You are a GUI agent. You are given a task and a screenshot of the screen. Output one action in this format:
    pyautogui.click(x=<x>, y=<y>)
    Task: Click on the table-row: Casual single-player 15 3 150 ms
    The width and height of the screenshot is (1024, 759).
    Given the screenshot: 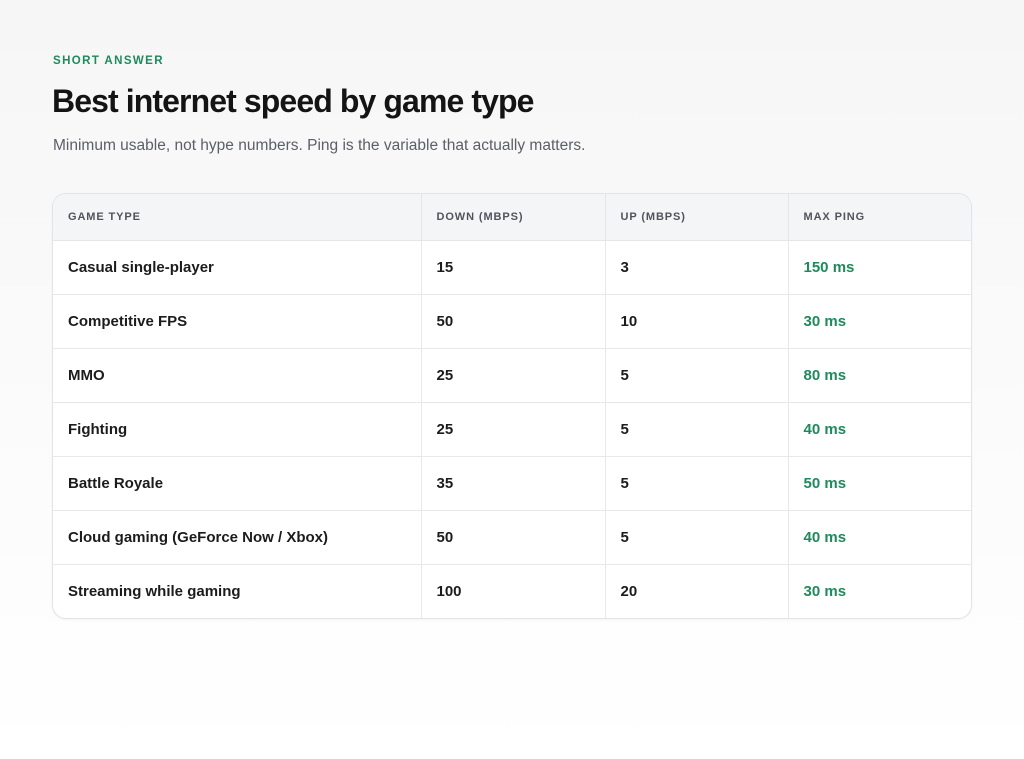 What is the action you would take?
    pyautogui.click(x=512, y=267)
    